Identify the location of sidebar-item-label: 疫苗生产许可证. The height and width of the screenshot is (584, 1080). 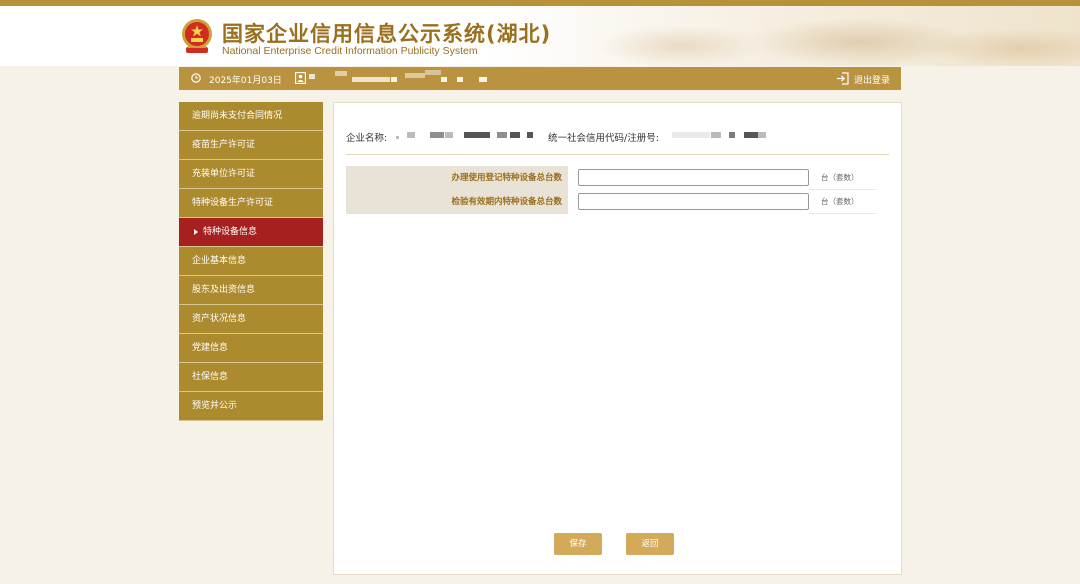
(224, 145).